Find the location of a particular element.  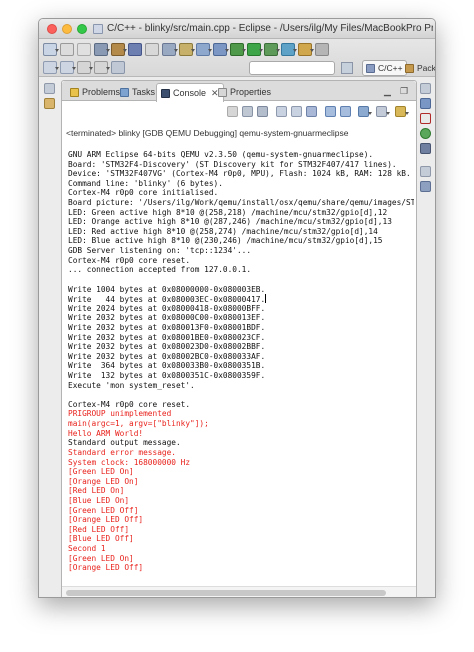

new-type-icon is located at coordinates (221, 49).